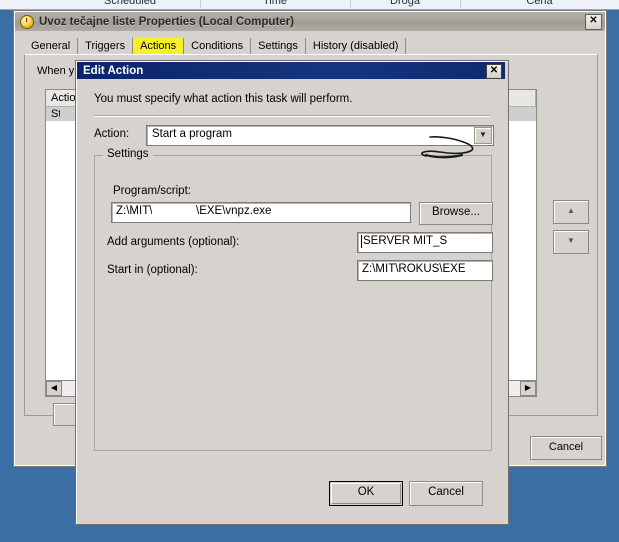 Image resolution: width=619 pixels, height=542 pixels. What do you see at coordinates (192, 134) in the screenshot?
I see `action-select-value: Start a program` at bounding box center [192, 134].